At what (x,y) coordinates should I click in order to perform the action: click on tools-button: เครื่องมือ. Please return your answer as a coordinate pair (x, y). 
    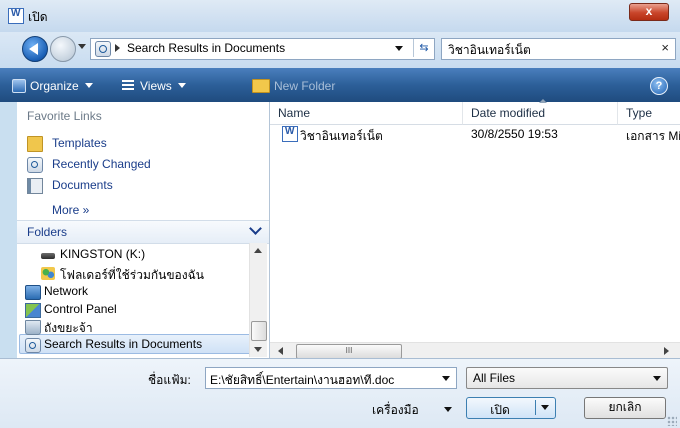
    Looking at the image, I should click on (395, 410).